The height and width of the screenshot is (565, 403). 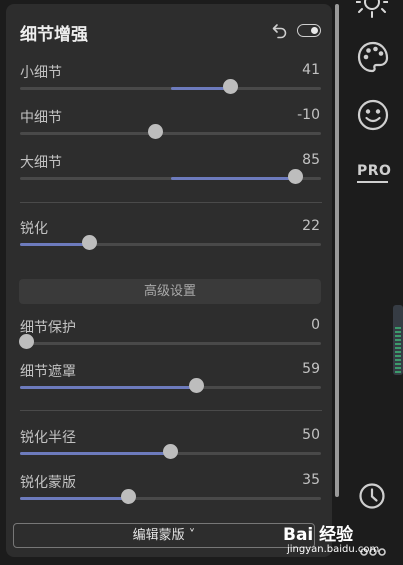 What do you see at coordinates (170, 381) in the screenshot?
I see `slider-detail-mask: 细节遮罩 59` at bounding box center [170, 381].